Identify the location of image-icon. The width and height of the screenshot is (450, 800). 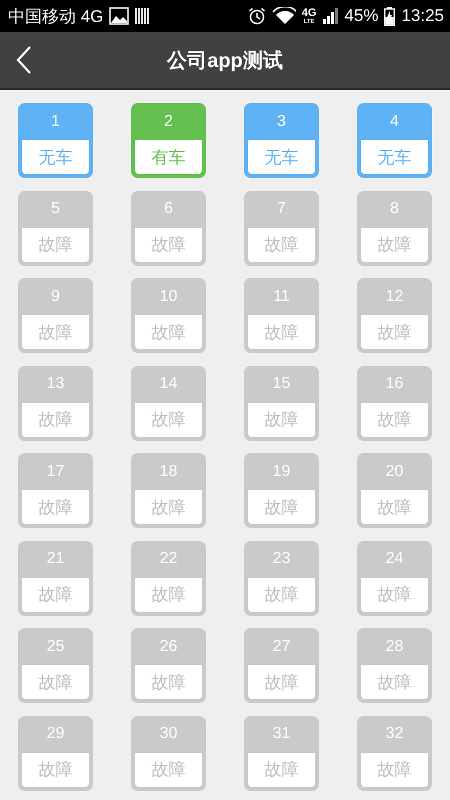
(119, 16).